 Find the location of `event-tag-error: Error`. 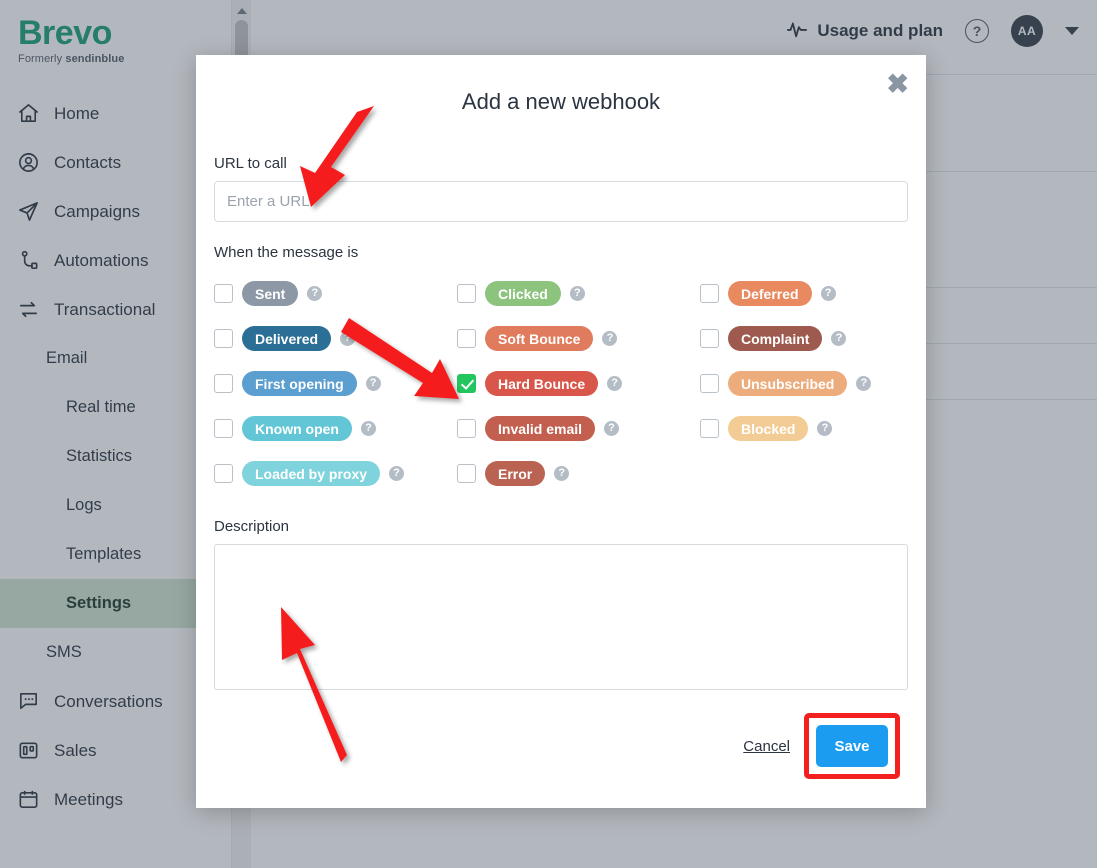

event-tag-error: Error is located at coordinates (515, 473).